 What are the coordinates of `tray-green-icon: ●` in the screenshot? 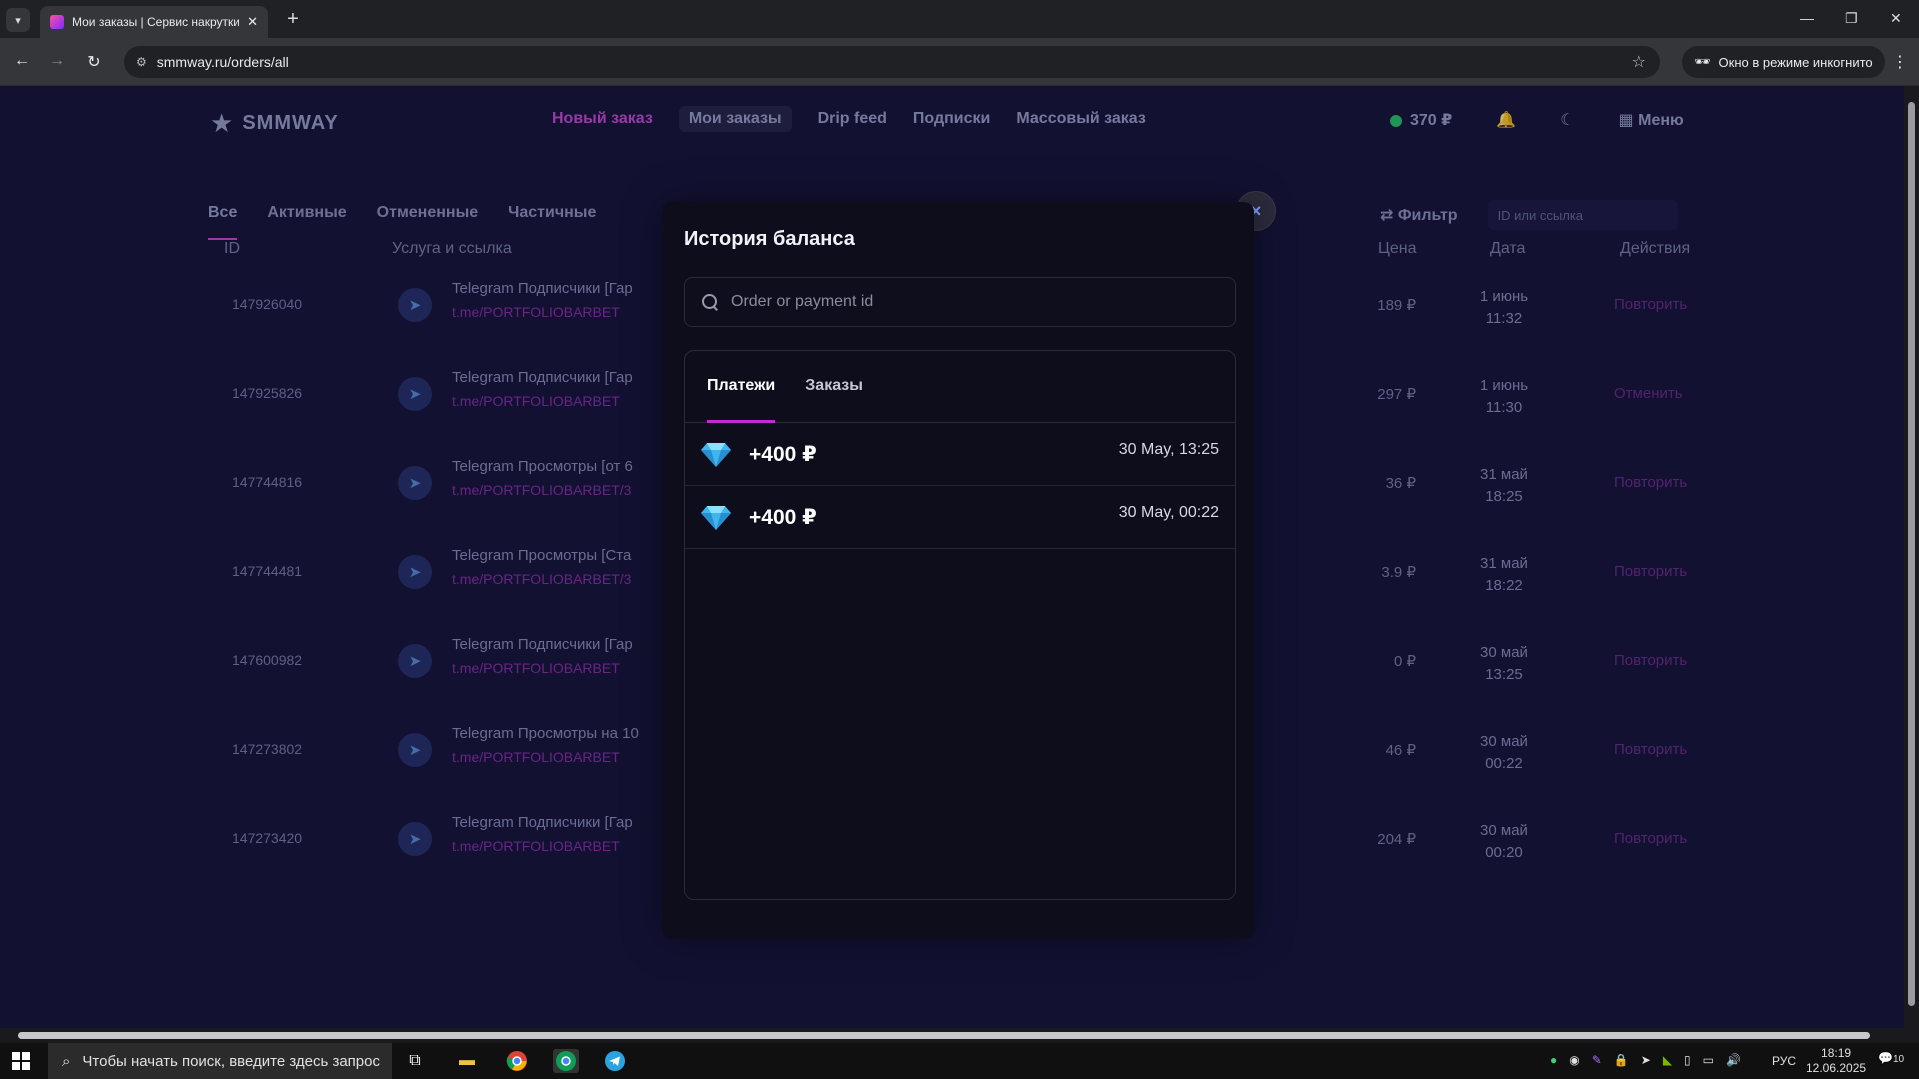 It's located at (1553, 1060).